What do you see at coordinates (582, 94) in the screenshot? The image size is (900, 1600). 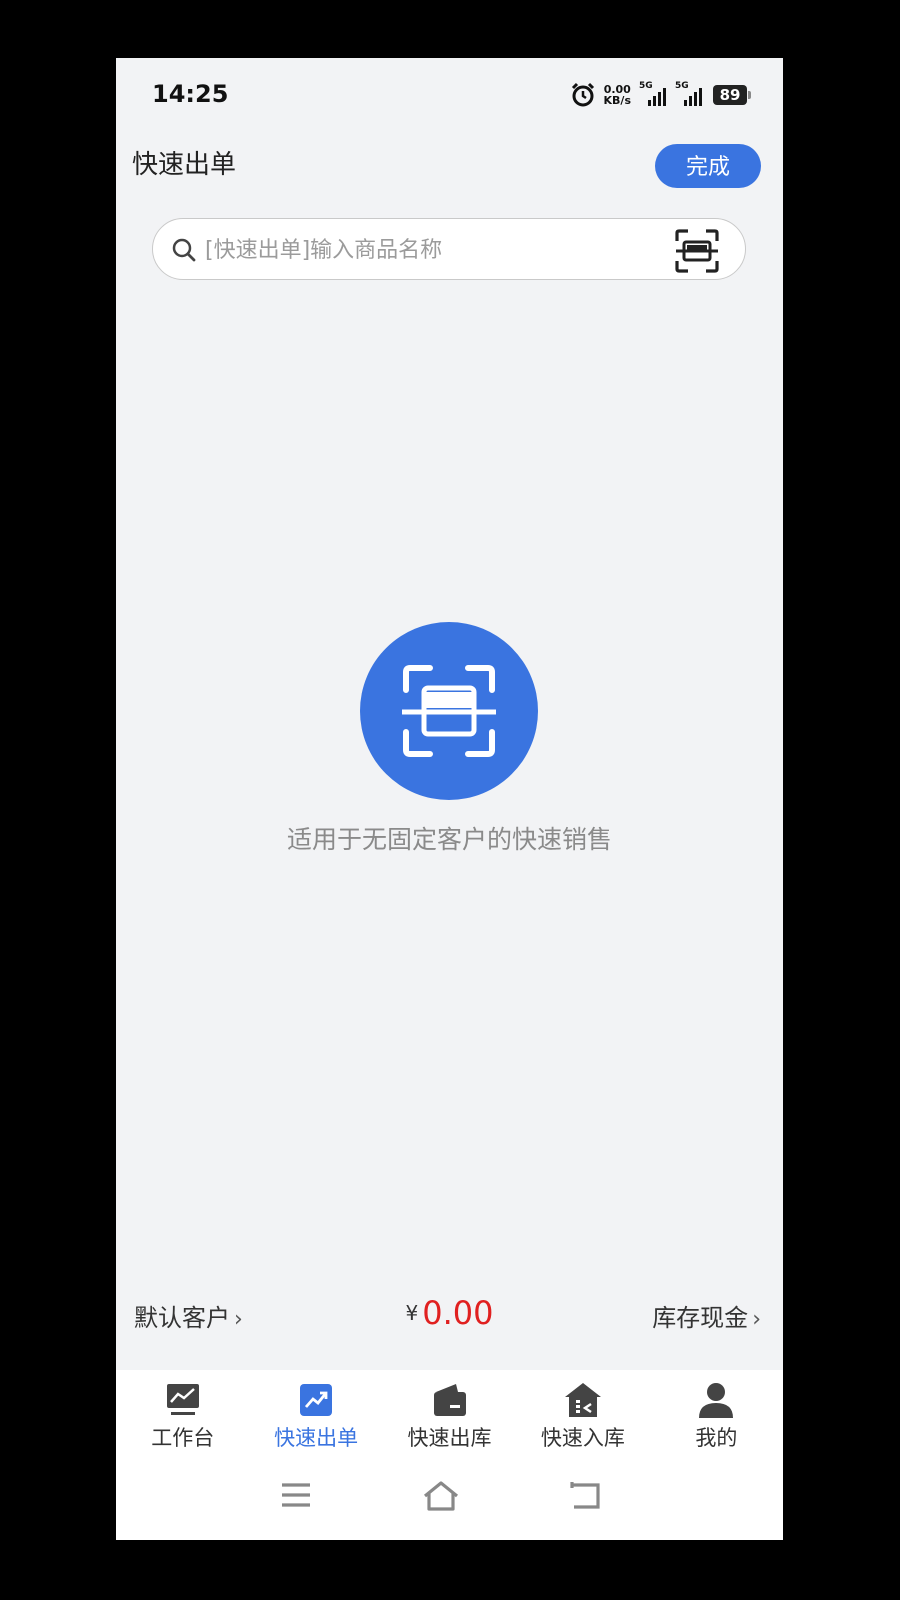 I see `alarm-icon` at bounding box center [582, 94].